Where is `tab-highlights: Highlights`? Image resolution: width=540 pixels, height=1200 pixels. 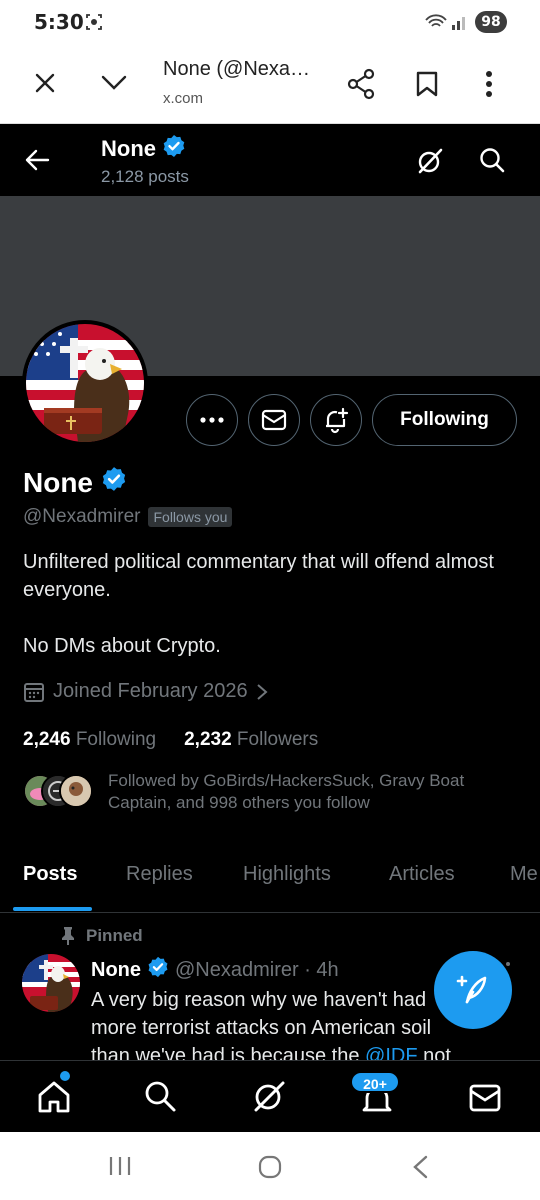 tab-highlights: Highlights is located at coordinates (287, 874).